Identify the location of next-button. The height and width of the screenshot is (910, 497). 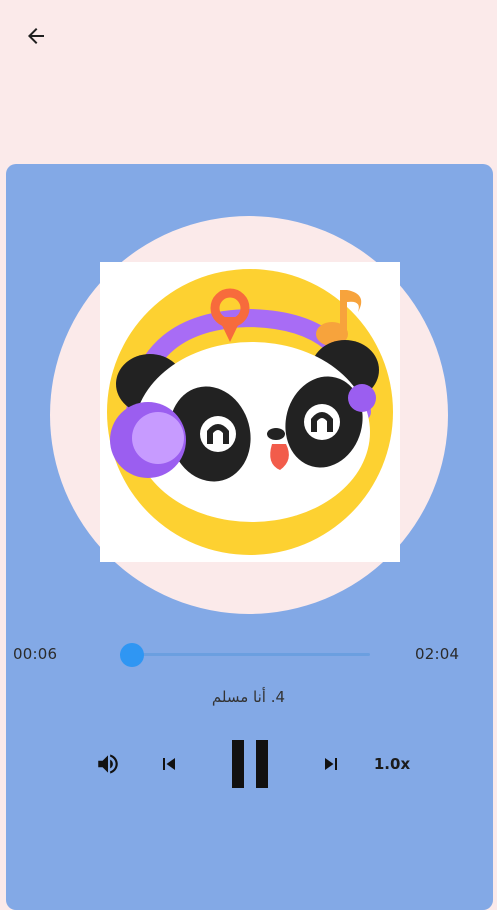
(331, 764).